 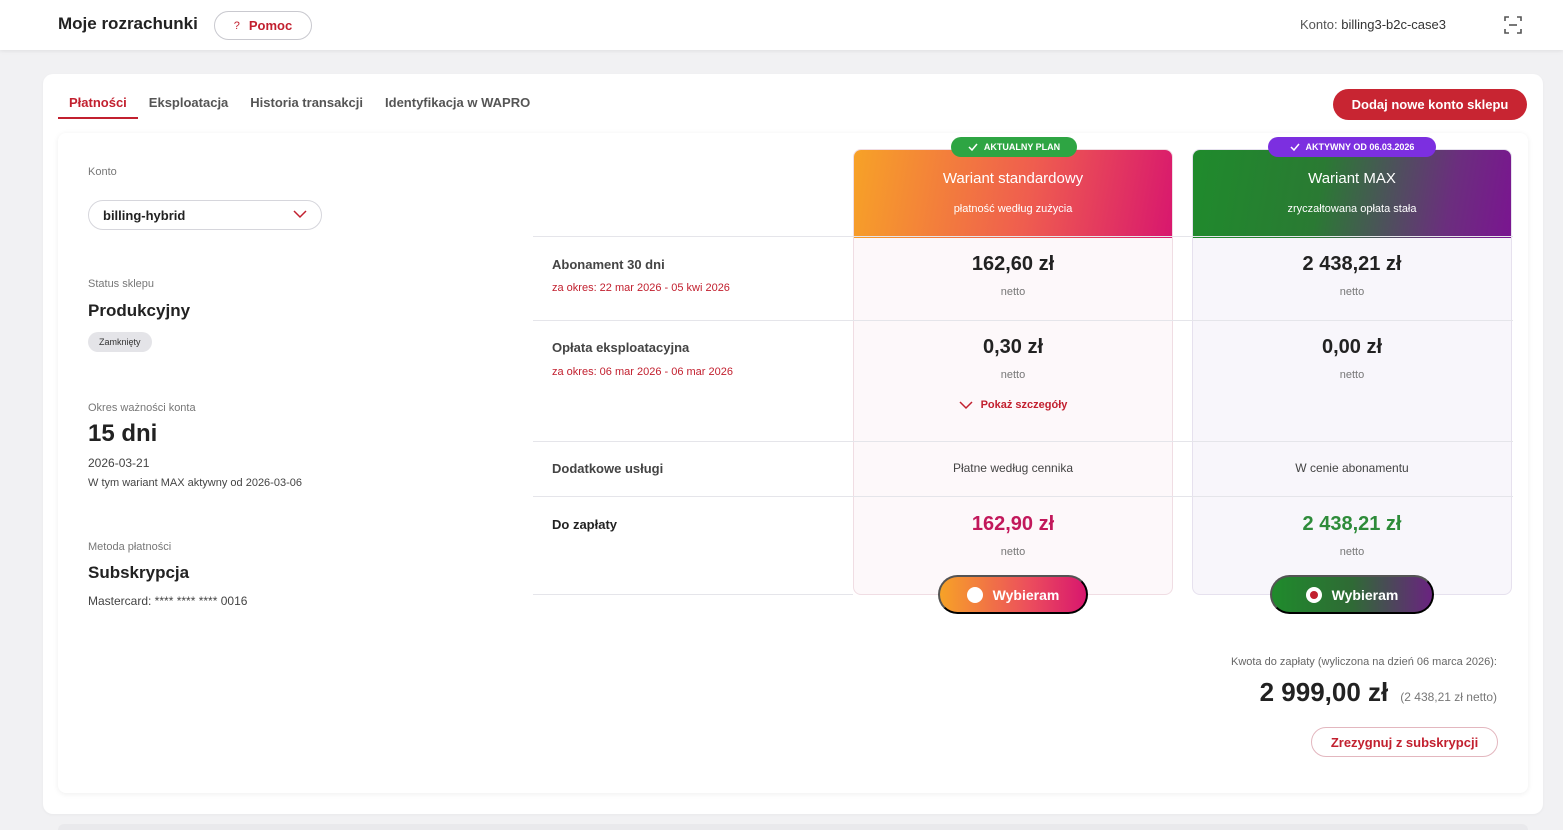 What do you see at coordinates (168, 601) in the screenshot?
I see `card-number: Mastercard: **** **** **** 0016` at bounding box center [168, 601].